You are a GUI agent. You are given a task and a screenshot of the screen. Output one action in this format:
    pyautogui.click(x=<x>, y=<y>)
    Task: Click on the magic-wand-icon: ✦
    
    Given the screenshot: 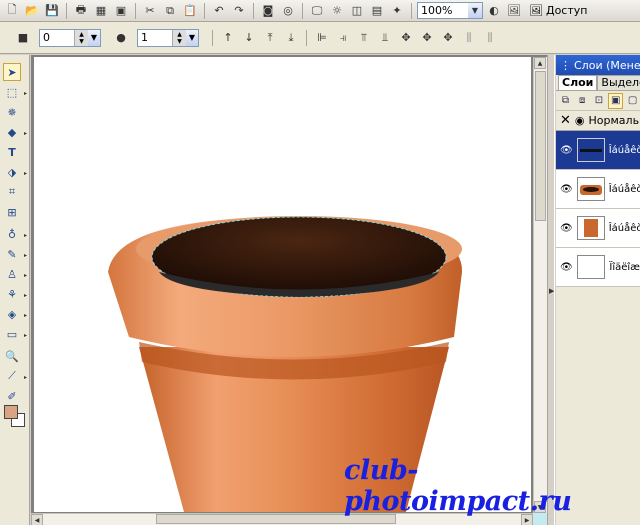 What is the action you would take?
    pyautogui.click(x=397, y=11)
    